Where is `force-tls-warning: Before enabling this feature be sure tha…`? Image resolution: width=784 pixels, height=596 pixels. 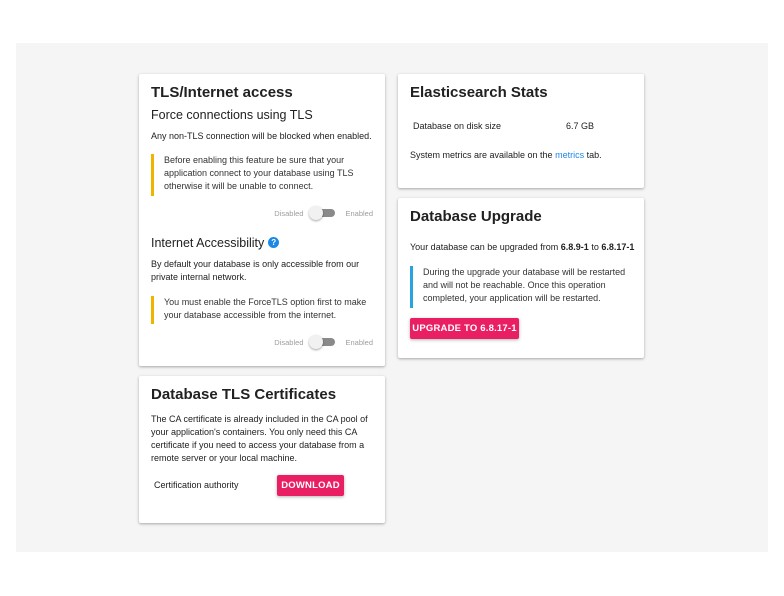
force-tls-warning: Before enabling this feature be sure tha… is located at coordinates (260, 175).